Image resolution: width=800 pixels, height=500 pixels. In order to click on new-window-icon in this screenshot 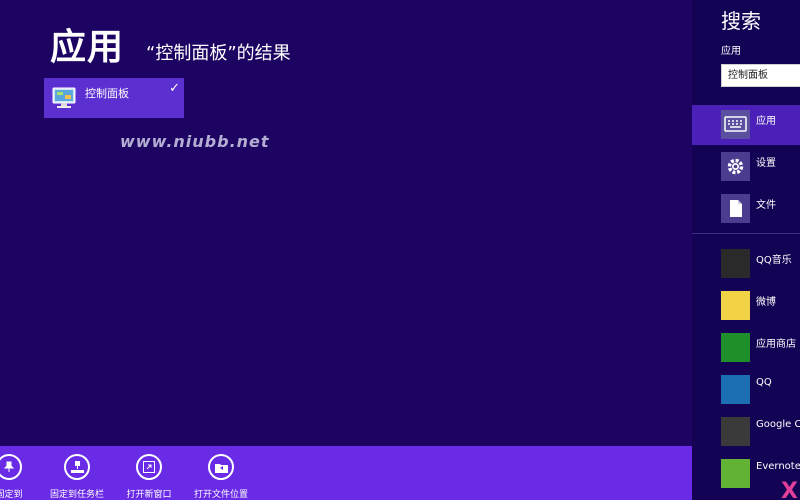, I will do `click(149, 467)`.